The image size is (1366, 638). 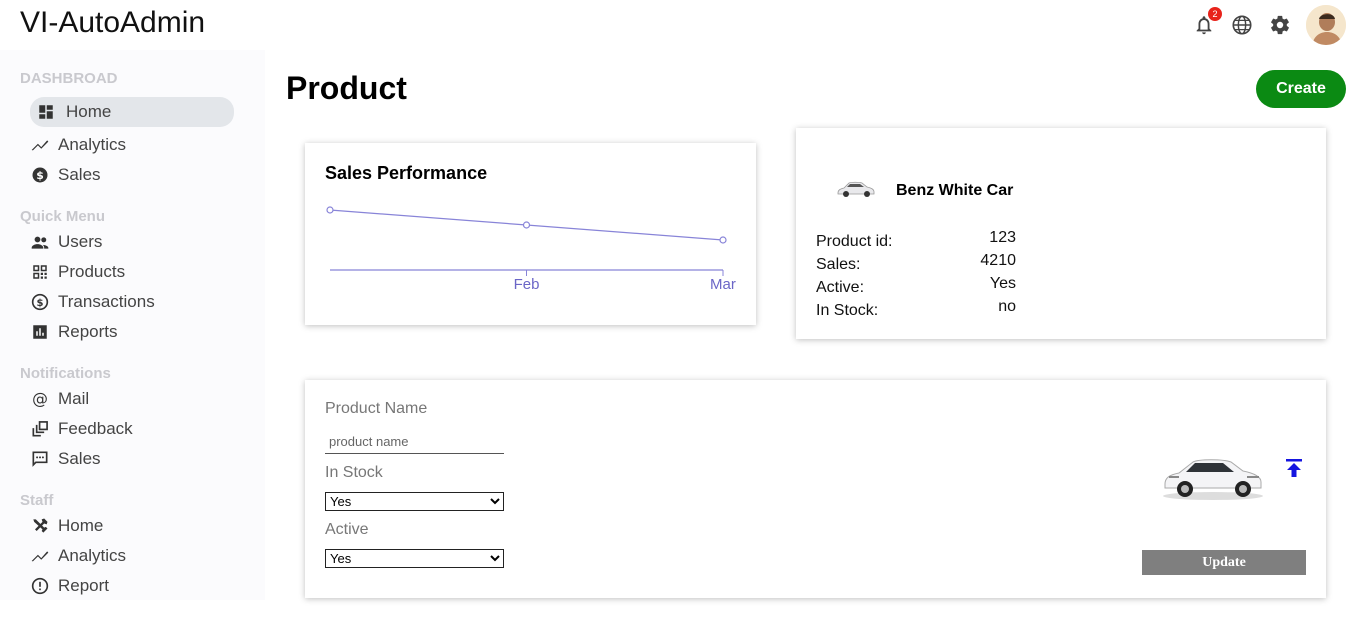 I want to click on x-tick-label: Mar, so click(x=723, y=284).